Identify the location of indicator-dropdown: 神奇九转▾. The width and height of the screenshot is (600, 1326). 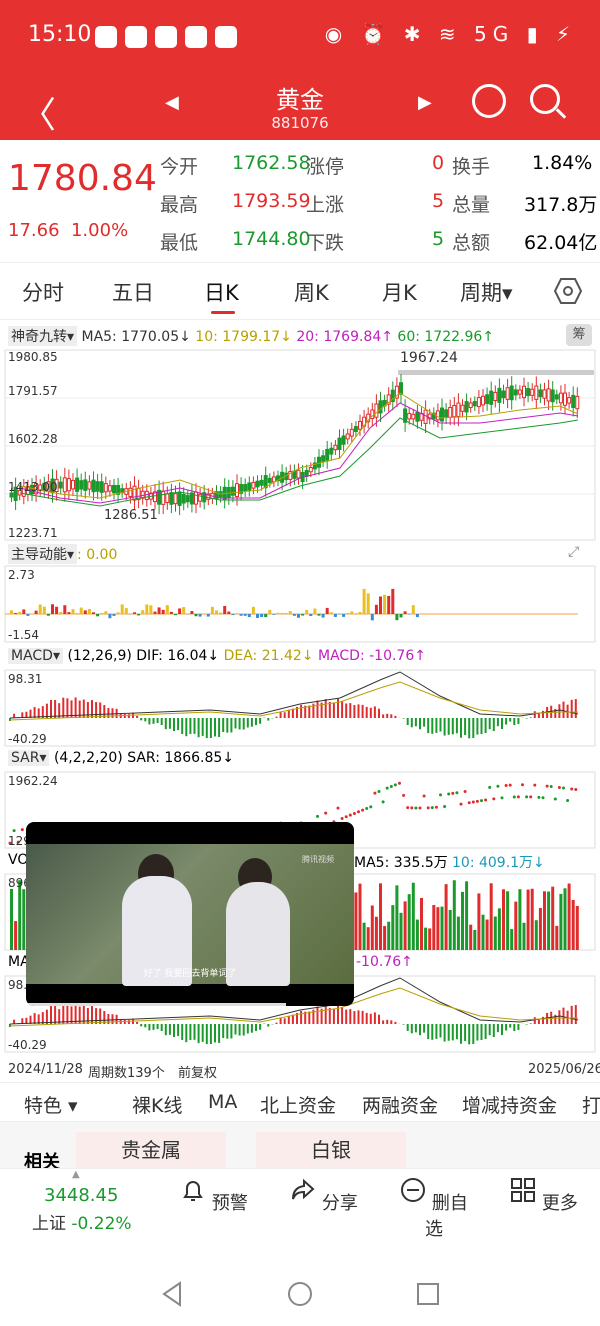
(43, 336).